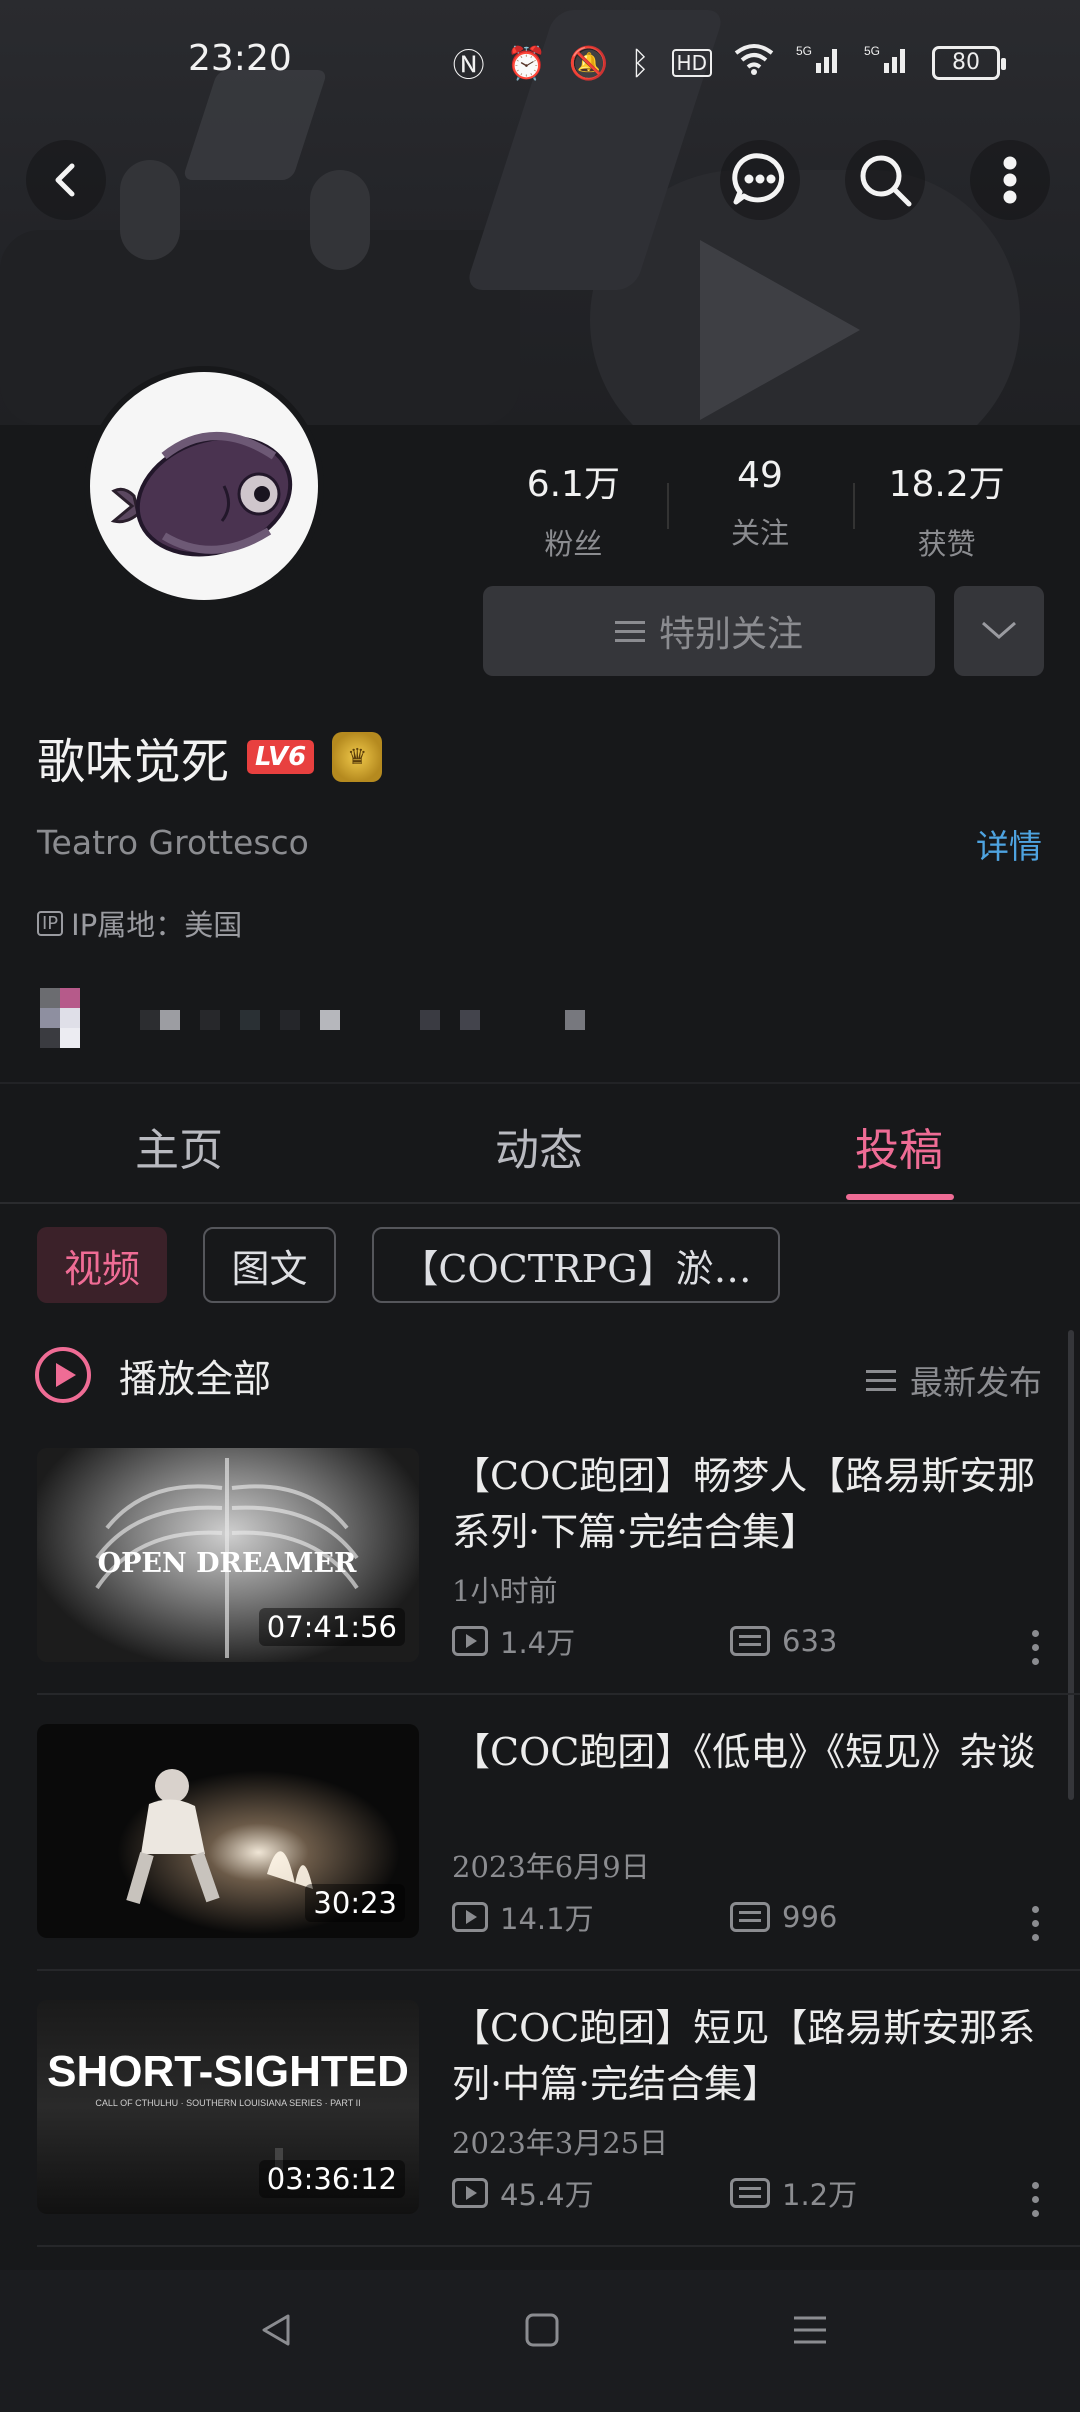 The width and height of the screenshot is (1080, 2412). I want to click on video-views: 14.1万, so click(547, 1919).